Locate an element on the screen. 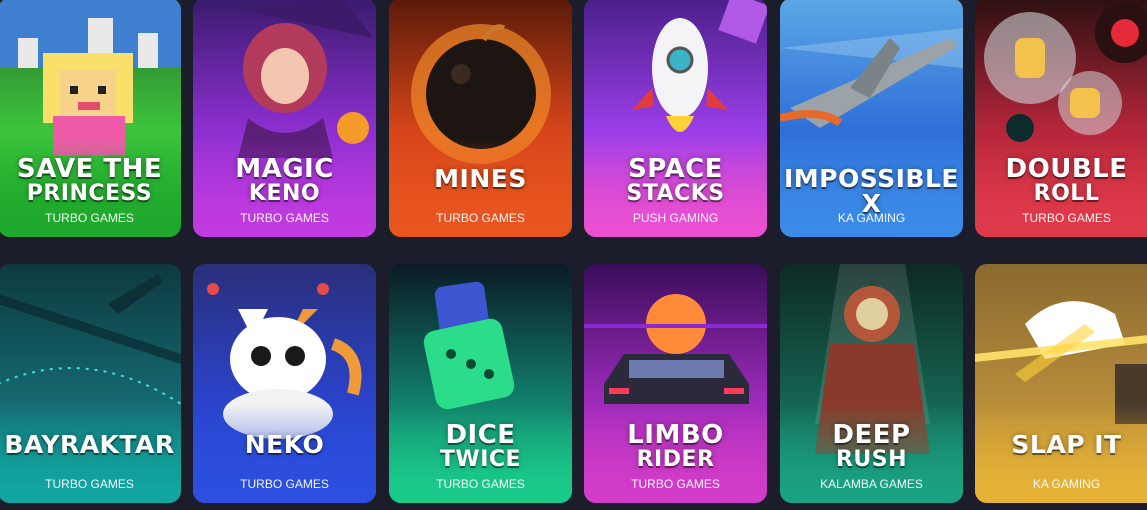 The image size is (1147, 510). game-card: SAVE THE PRINCESS TURBO GAMES is located at coordinates (90, 118).